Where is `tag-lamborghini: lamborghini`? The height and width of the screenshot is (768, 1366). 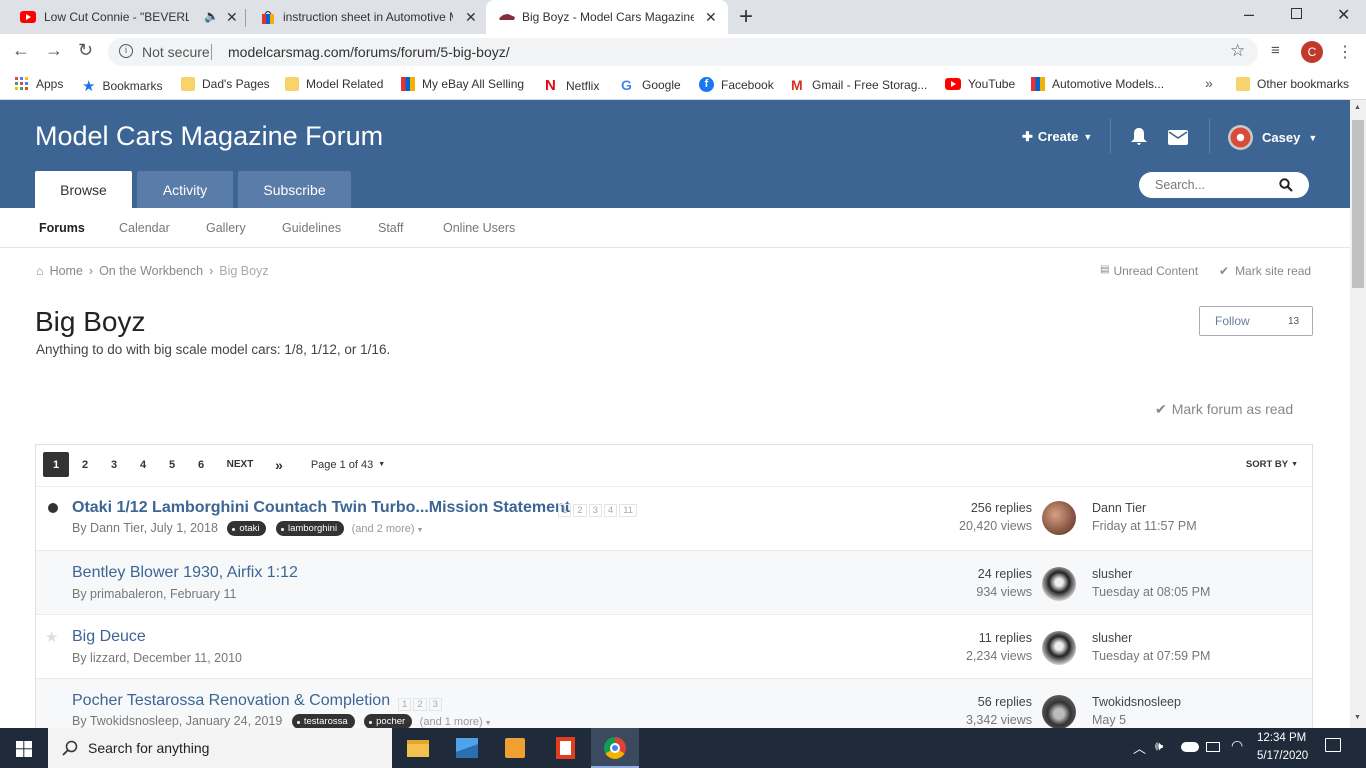 tag-lamborghini: lamborghini is located at coordinates (310, 529).